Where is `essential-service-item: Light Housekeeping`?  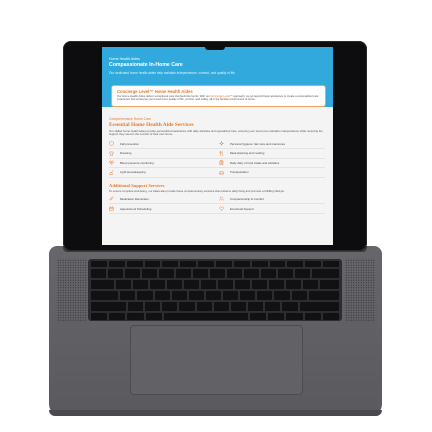
essential-service-item: Light Housekeeping is located at coordinates (127, 172).